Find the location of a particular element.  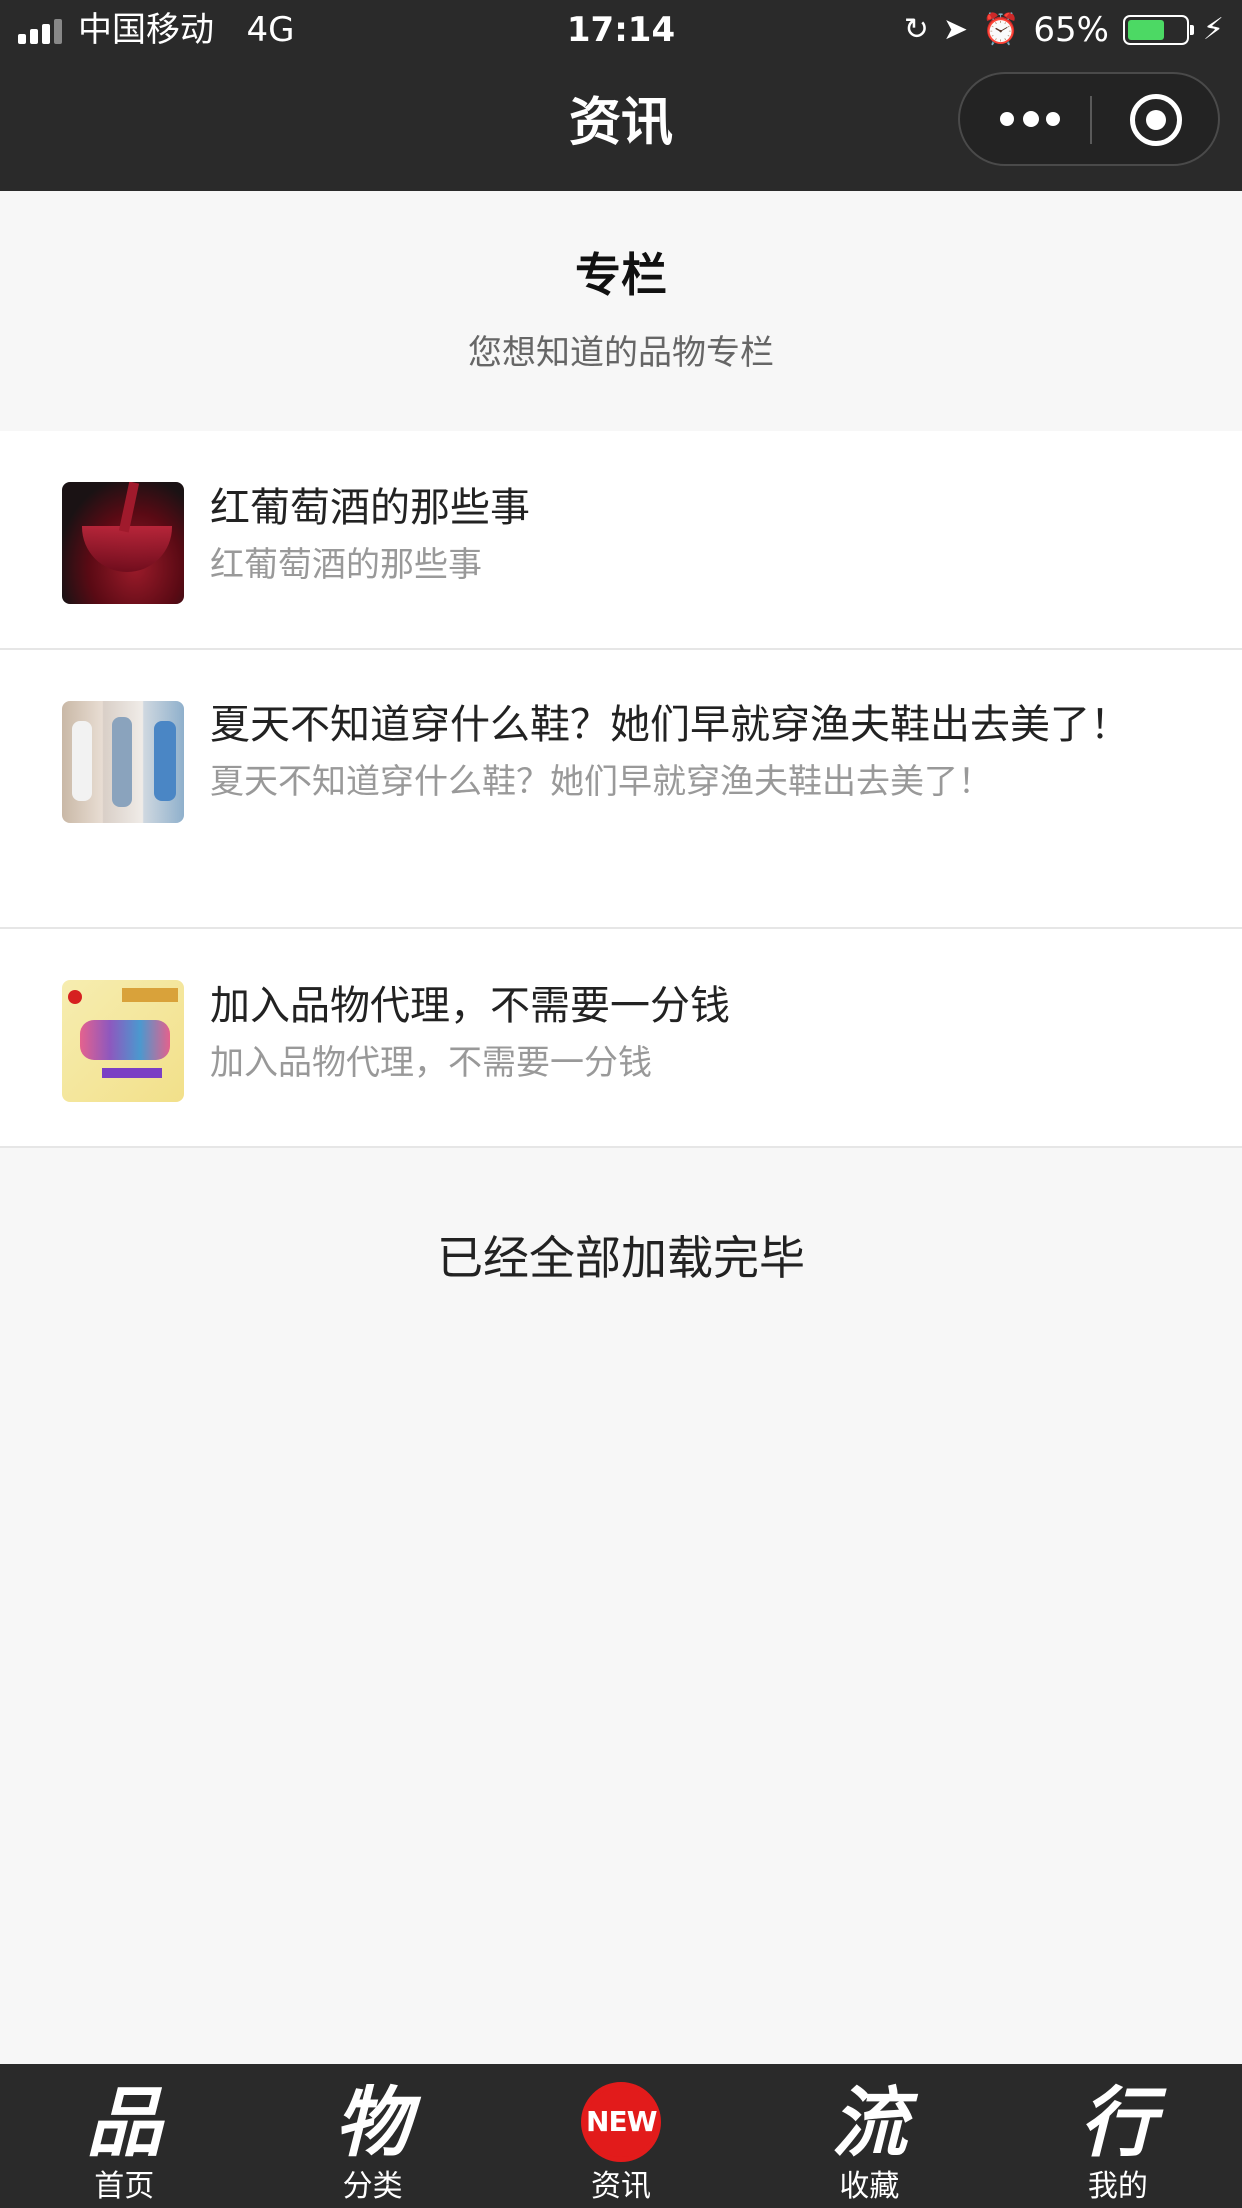

tab-label: 分类 is located at coordinates (372, 2186).